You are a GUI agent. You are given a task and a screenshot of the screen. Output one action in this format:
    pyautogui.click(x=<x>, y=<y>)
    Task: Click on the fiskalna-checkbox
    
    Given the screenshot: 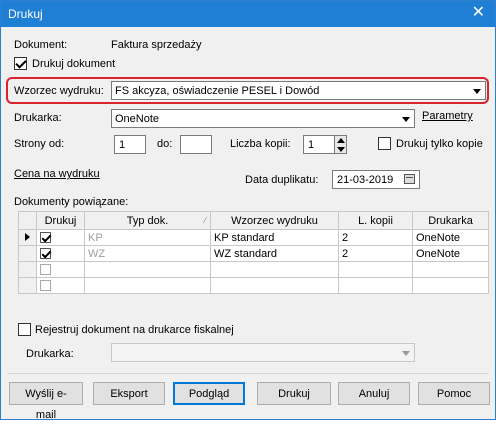 What is the action you would take?
    pyautogui.click(x=24, y=329)
    